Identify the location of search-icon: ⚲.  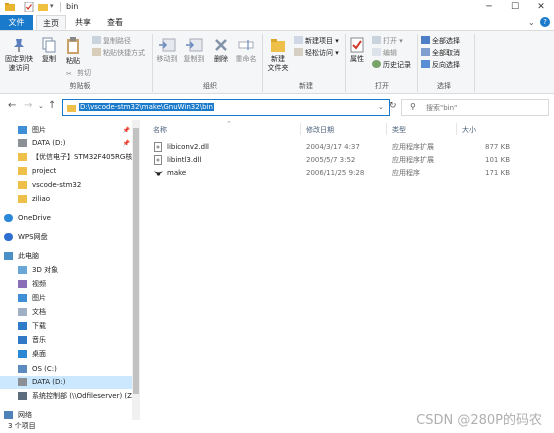
(413, 106).